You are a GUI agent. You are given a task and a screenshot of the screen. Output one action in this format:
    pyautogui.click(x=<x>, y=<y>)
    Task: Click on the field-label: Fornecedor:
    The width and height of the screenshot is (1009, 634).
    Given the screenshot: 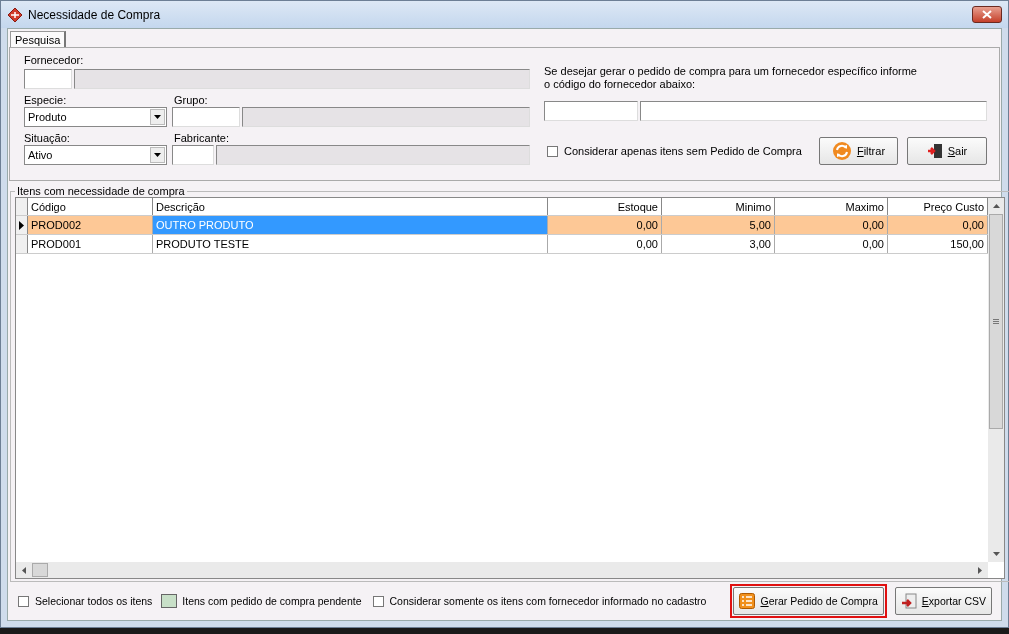 What is the action you would take?
    pyautogui.click(x=54, y=60)
    